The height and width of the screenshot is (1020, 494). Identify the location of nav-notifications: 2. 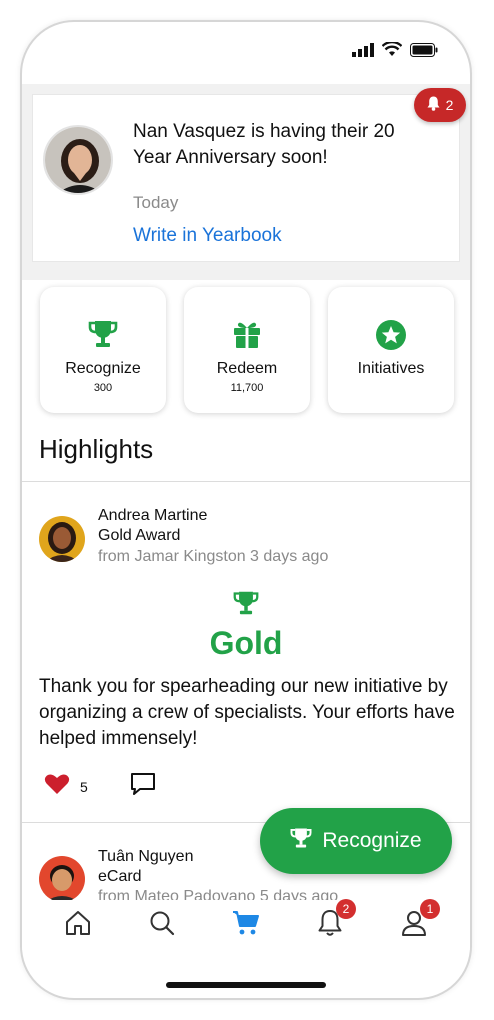
(333, 922).